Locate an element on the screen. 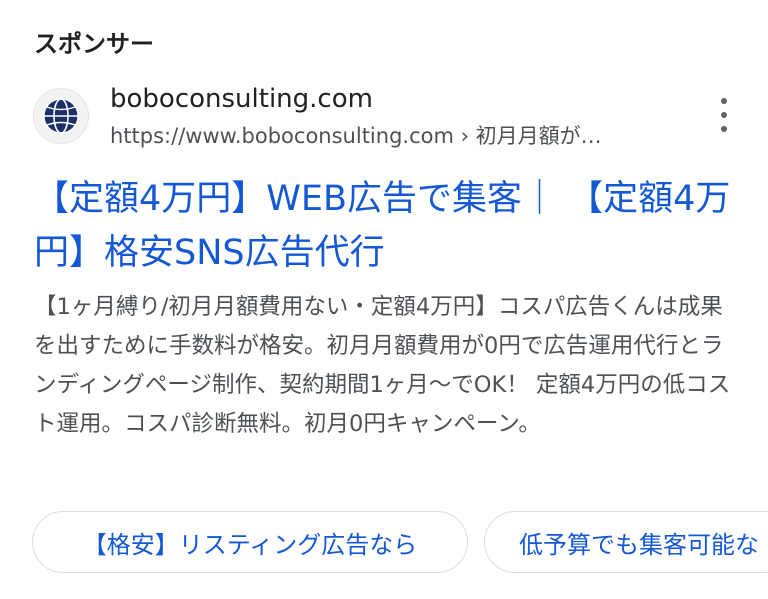 The height and width of the screenshot is (599, 768). sitelink-chips: 【格安】リスティング広告なら 低予算でも集客可能な is located at coordinates (400, 542).